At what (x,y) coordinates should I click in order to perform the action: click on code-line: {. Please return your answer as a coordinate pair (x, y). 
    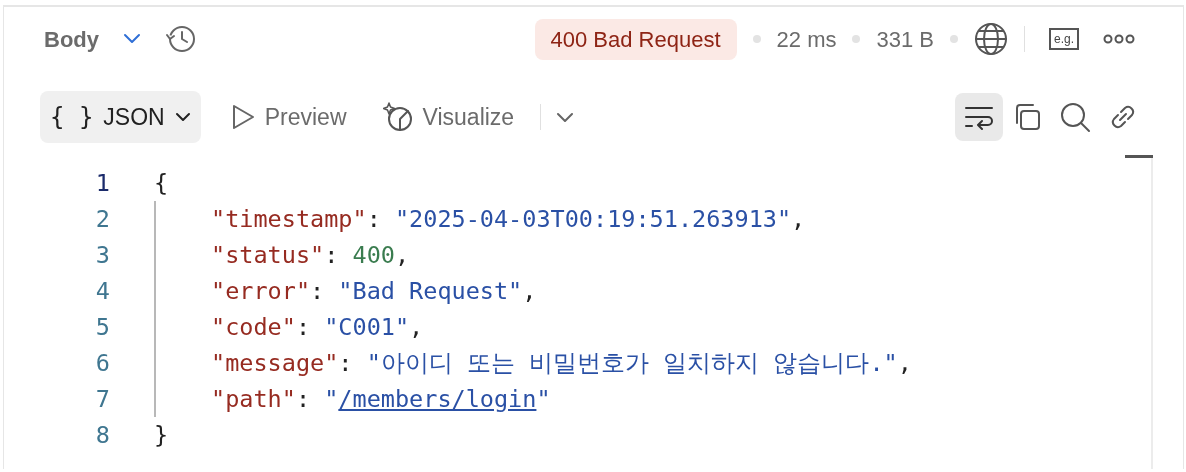
    Looking at the image, I should click on (161, 183).